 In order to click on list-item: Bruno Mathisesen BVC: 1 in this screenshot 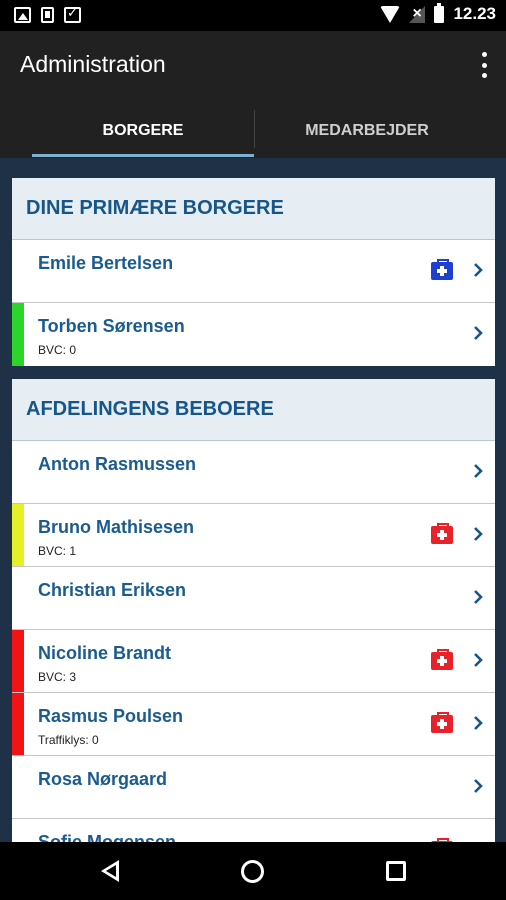, I will do `click(253, 535)`.